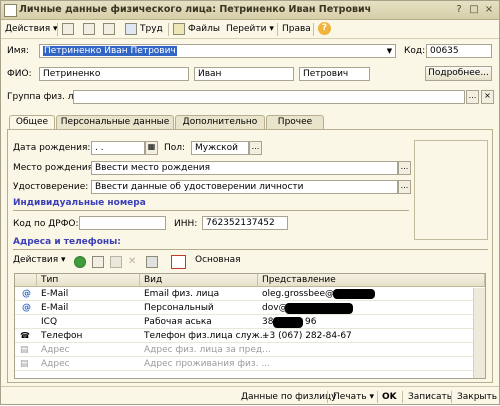  Describe the element at coordinates (487, 97) in the screenshot. I see `group-clear-button: ×` at that location.